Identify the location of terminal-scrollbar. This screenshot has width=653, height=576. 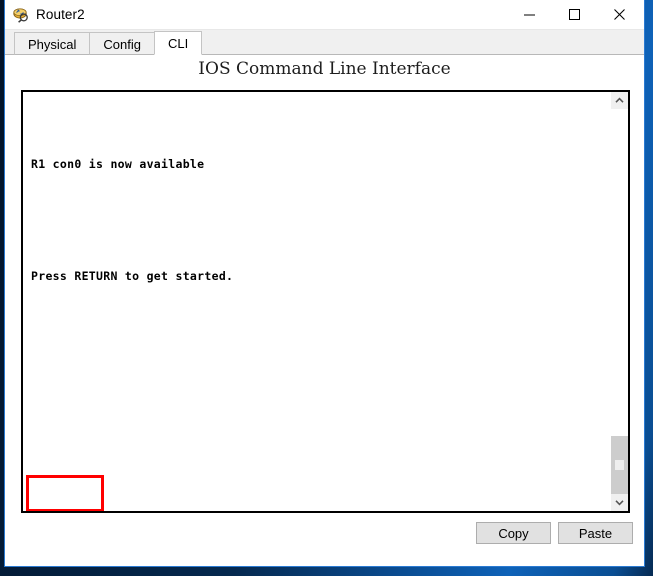
(619, 301).